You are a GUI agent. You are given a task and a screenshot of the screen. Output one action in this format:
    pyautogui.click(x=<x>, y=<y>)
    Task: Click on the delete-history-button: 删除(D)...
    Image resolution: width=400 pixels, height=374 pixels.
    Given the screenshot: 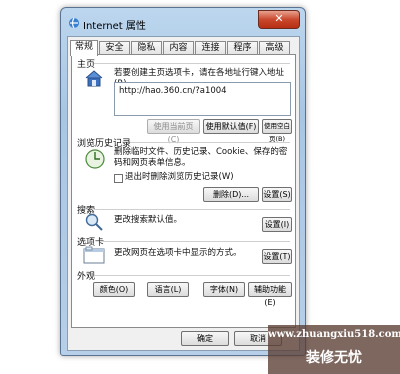 What is the action you would take?
    pyautogui.click(x=231, y=194)
    